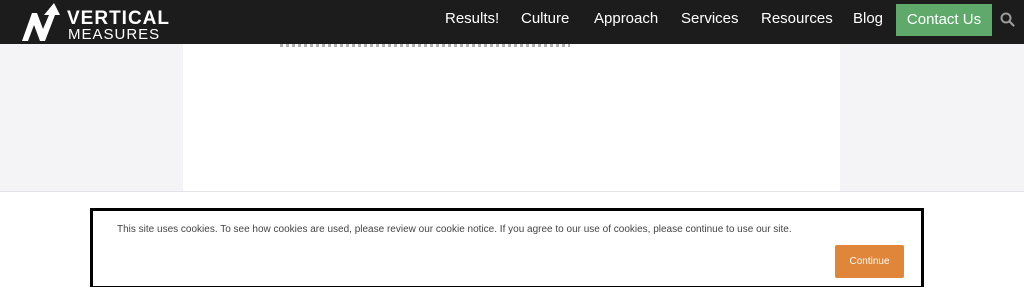 This screenshot has height=287, width=1024. I want to click on nav-item-culture: Culture, so click(545, 19).